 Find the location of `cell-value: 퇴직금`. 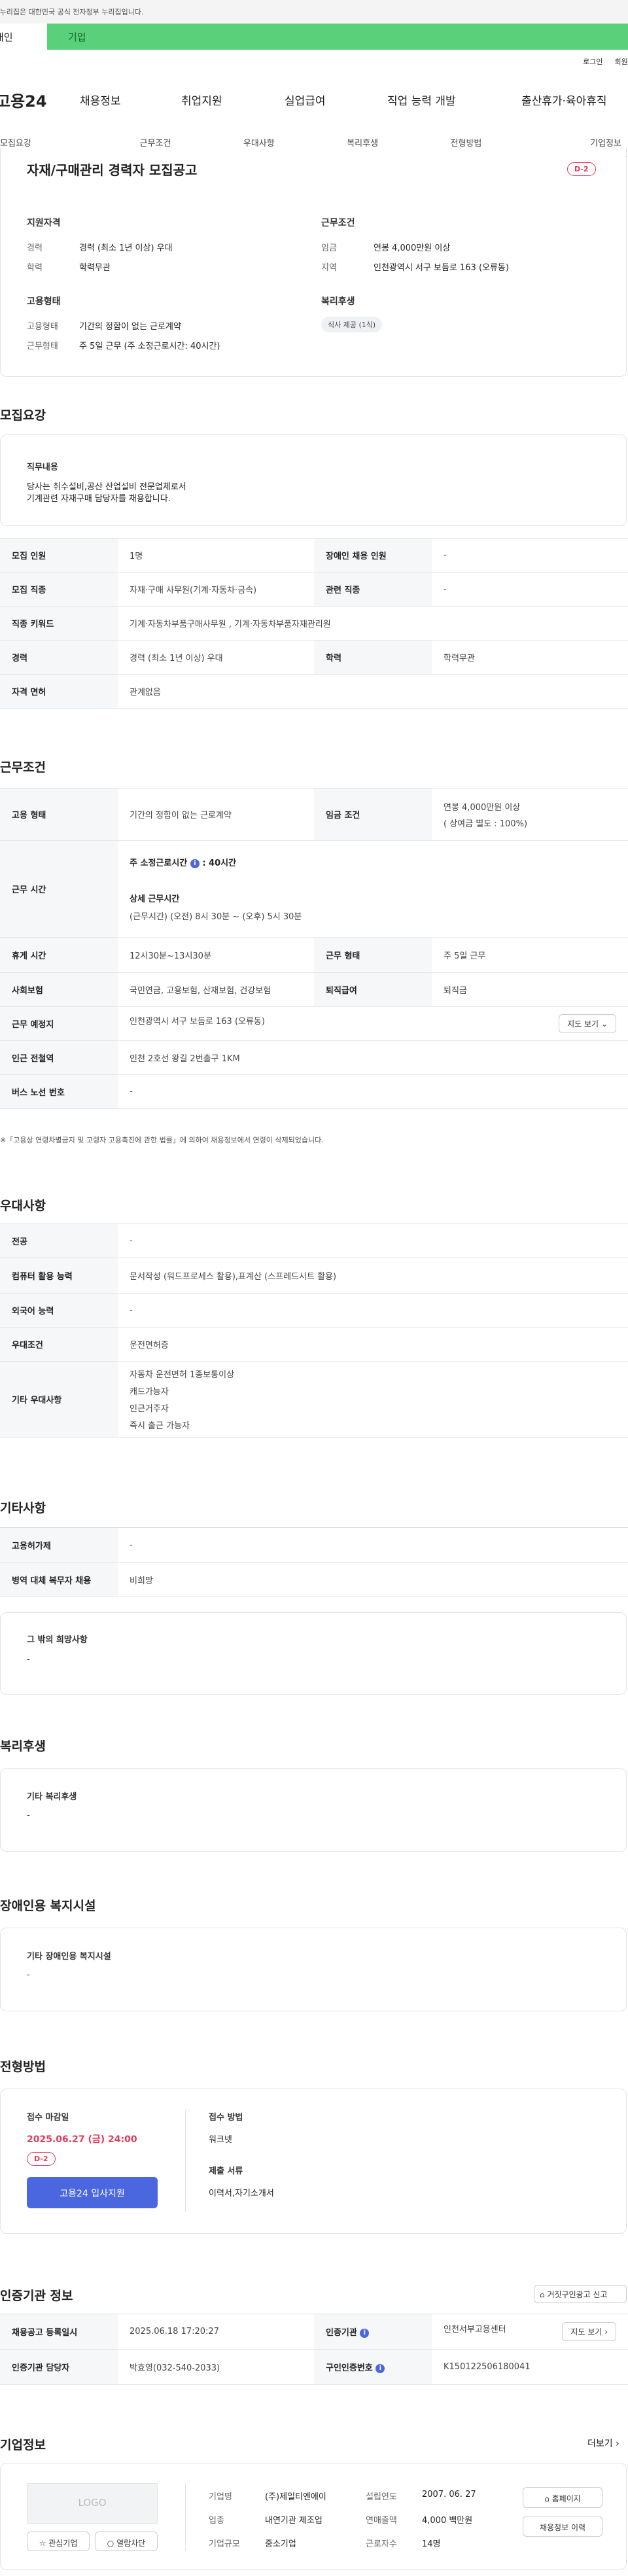

cell-value: 퇴직금 is located at coordinates (530, 989).